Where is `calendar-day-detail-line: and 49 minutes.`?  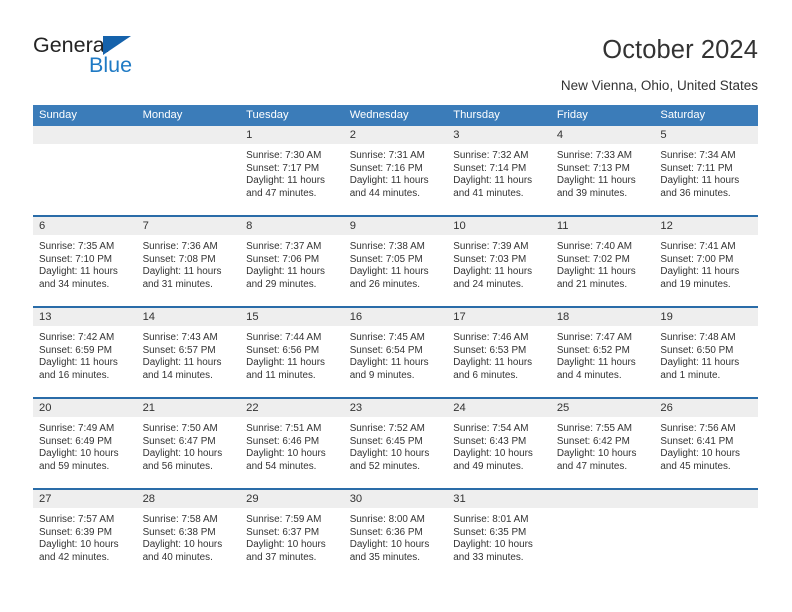
calendar-day-detail-line: and 49 minutes. is located at coordinates (488, 466).